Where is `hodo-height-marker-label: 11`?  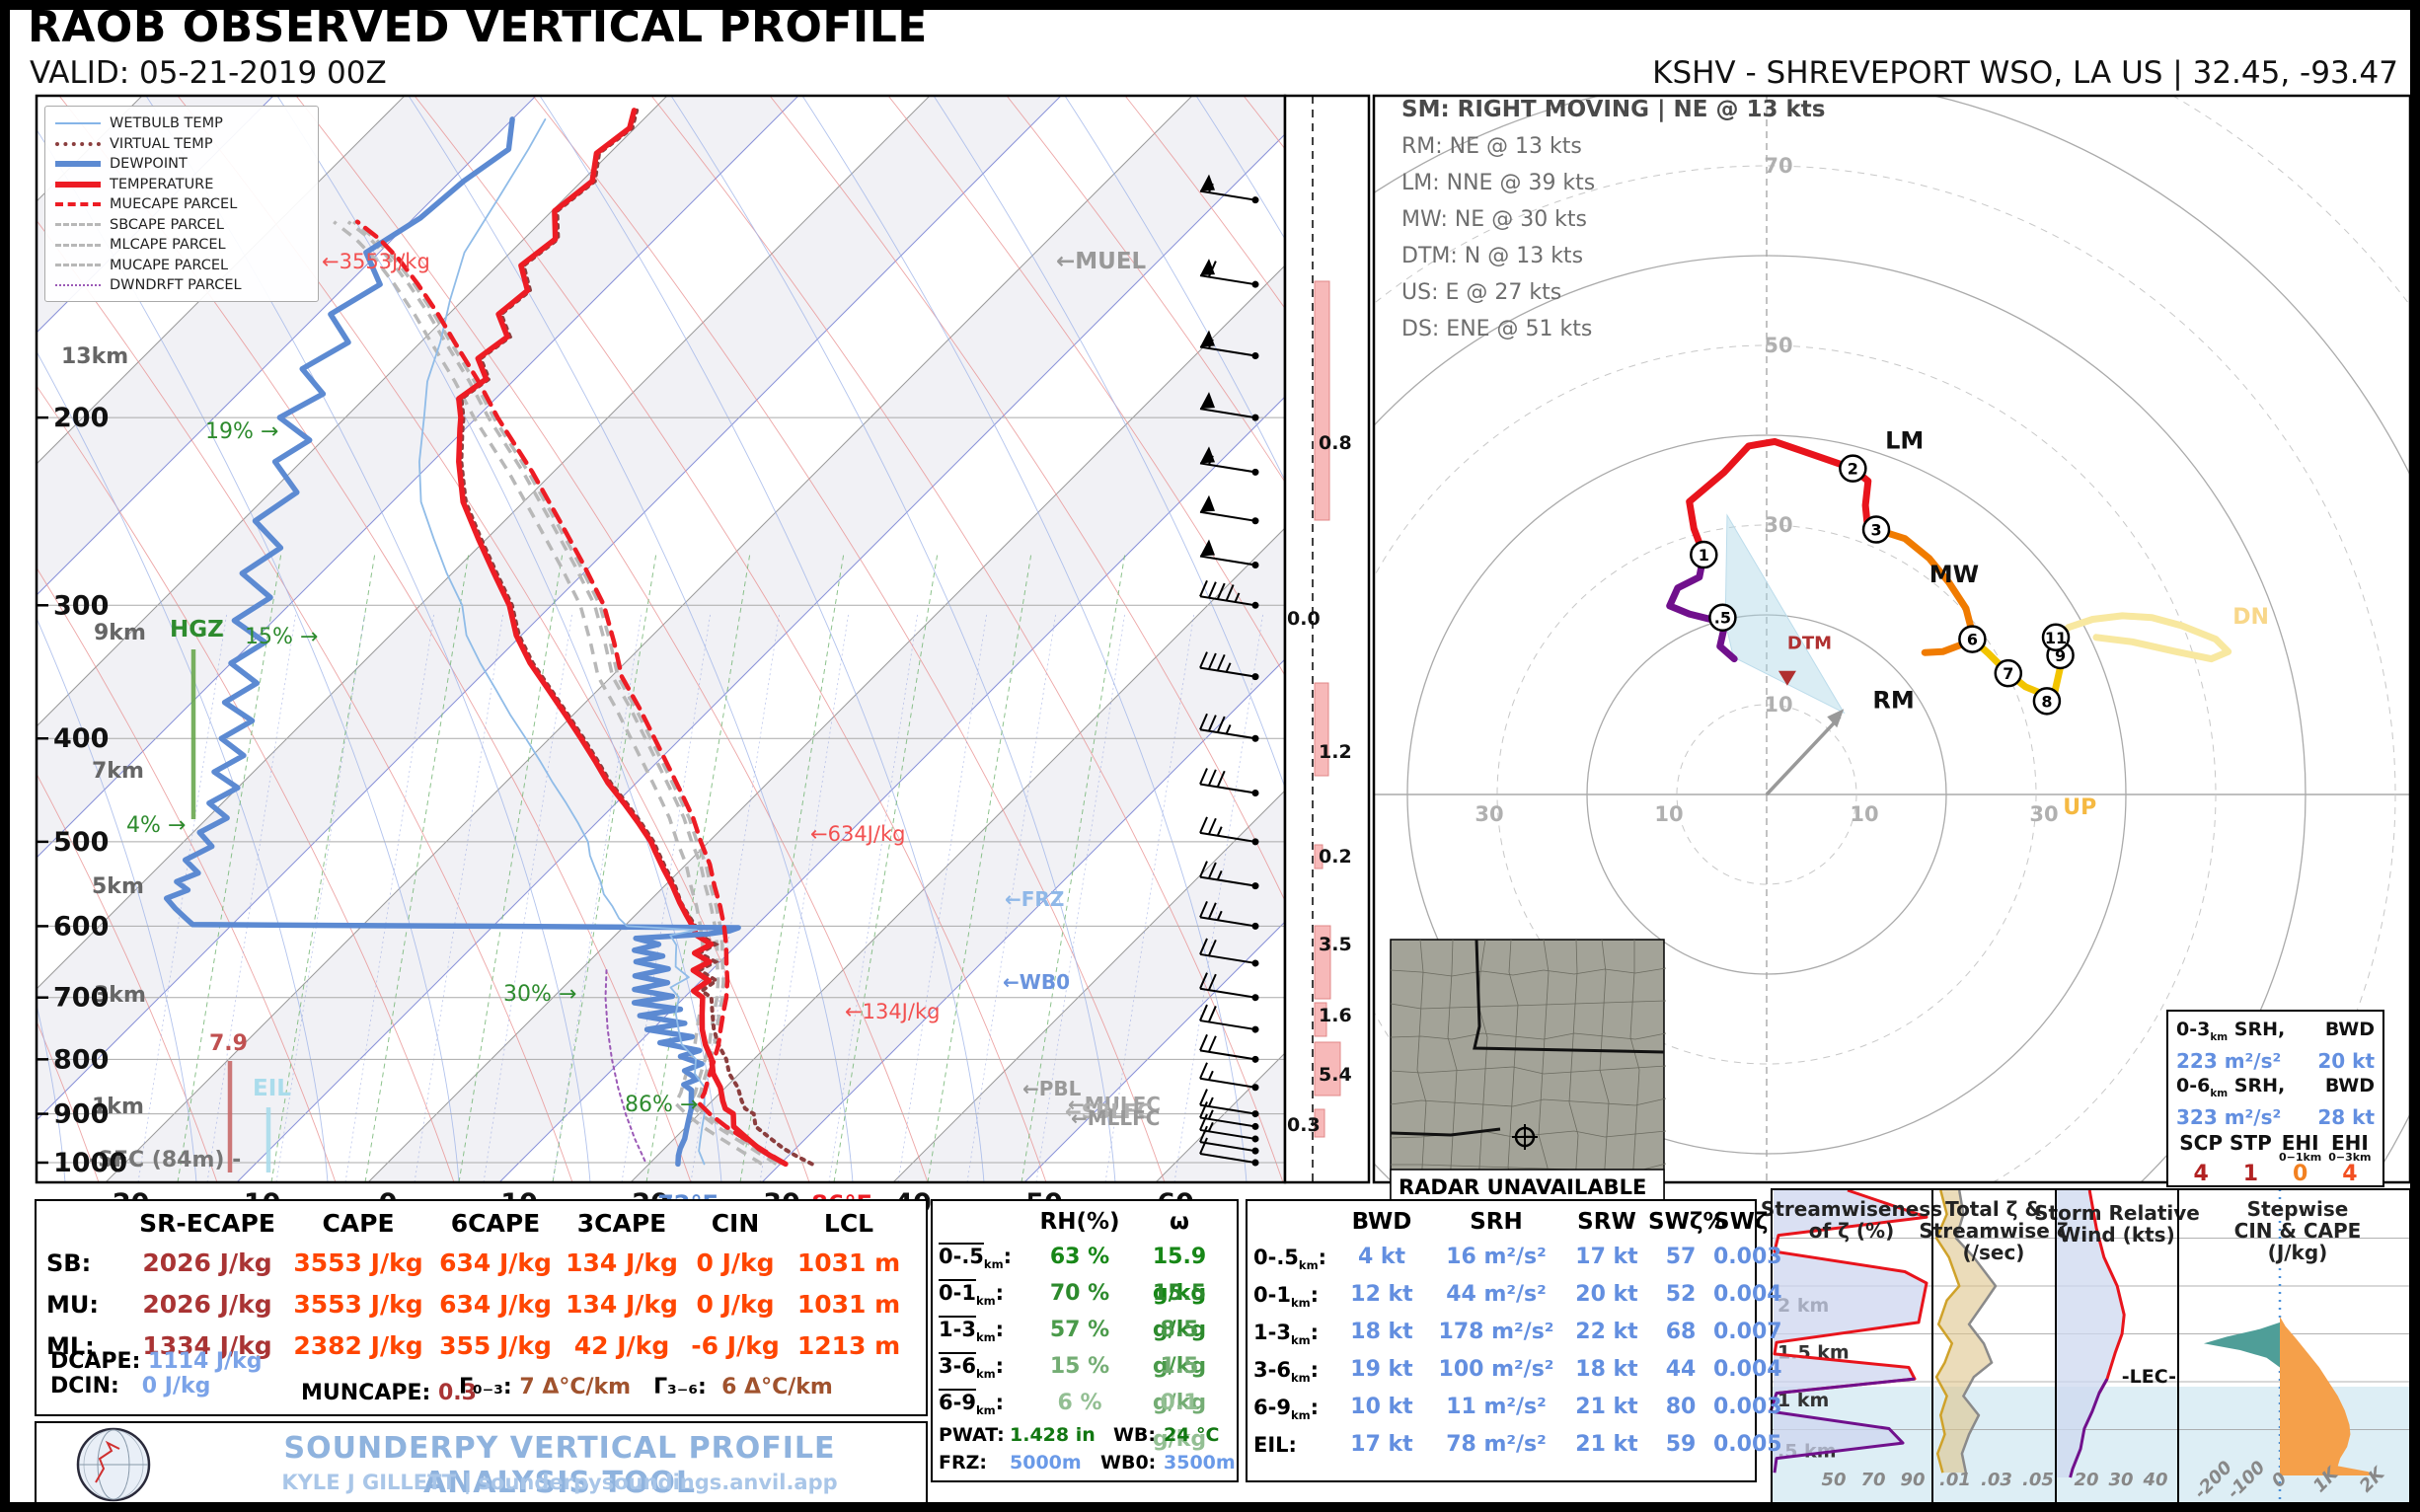
hodo-height-marker-label: 11 is located at coordinates (2056, 638).